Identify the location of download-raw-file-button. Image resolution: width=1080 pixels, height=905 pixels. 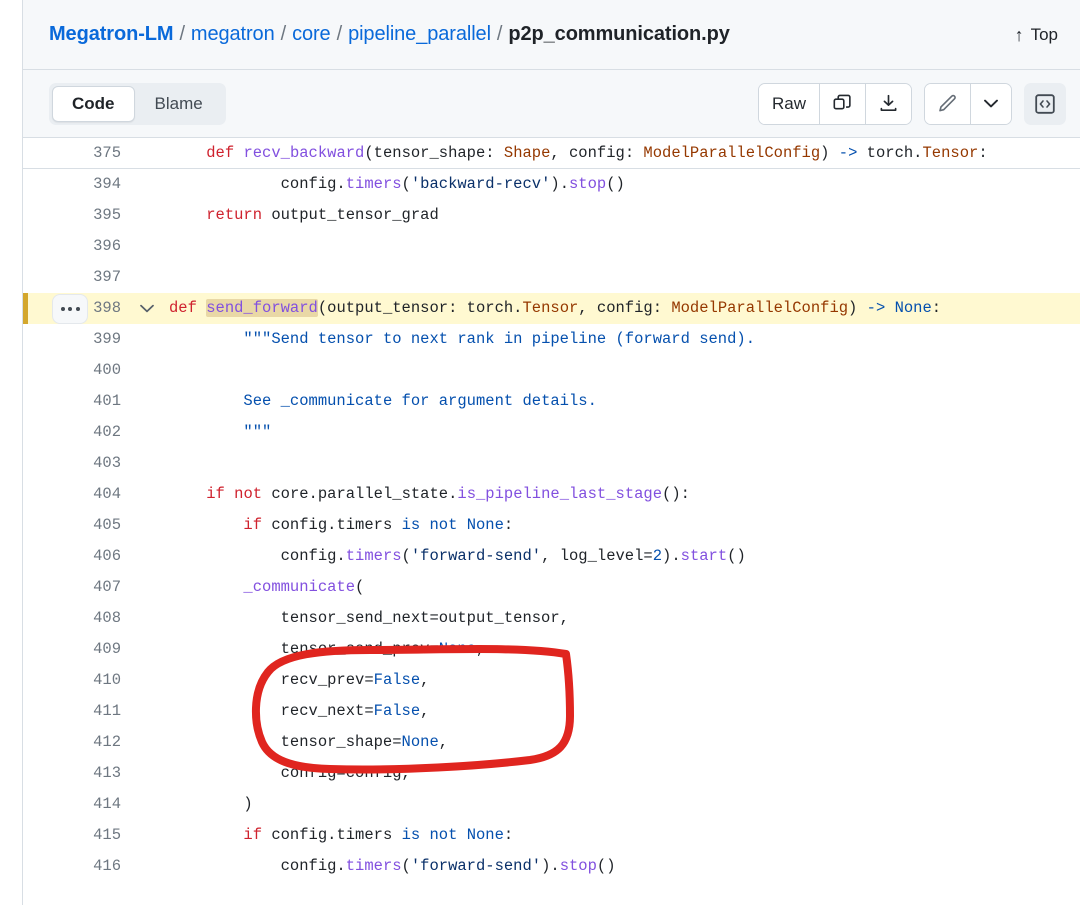
(888, 103).